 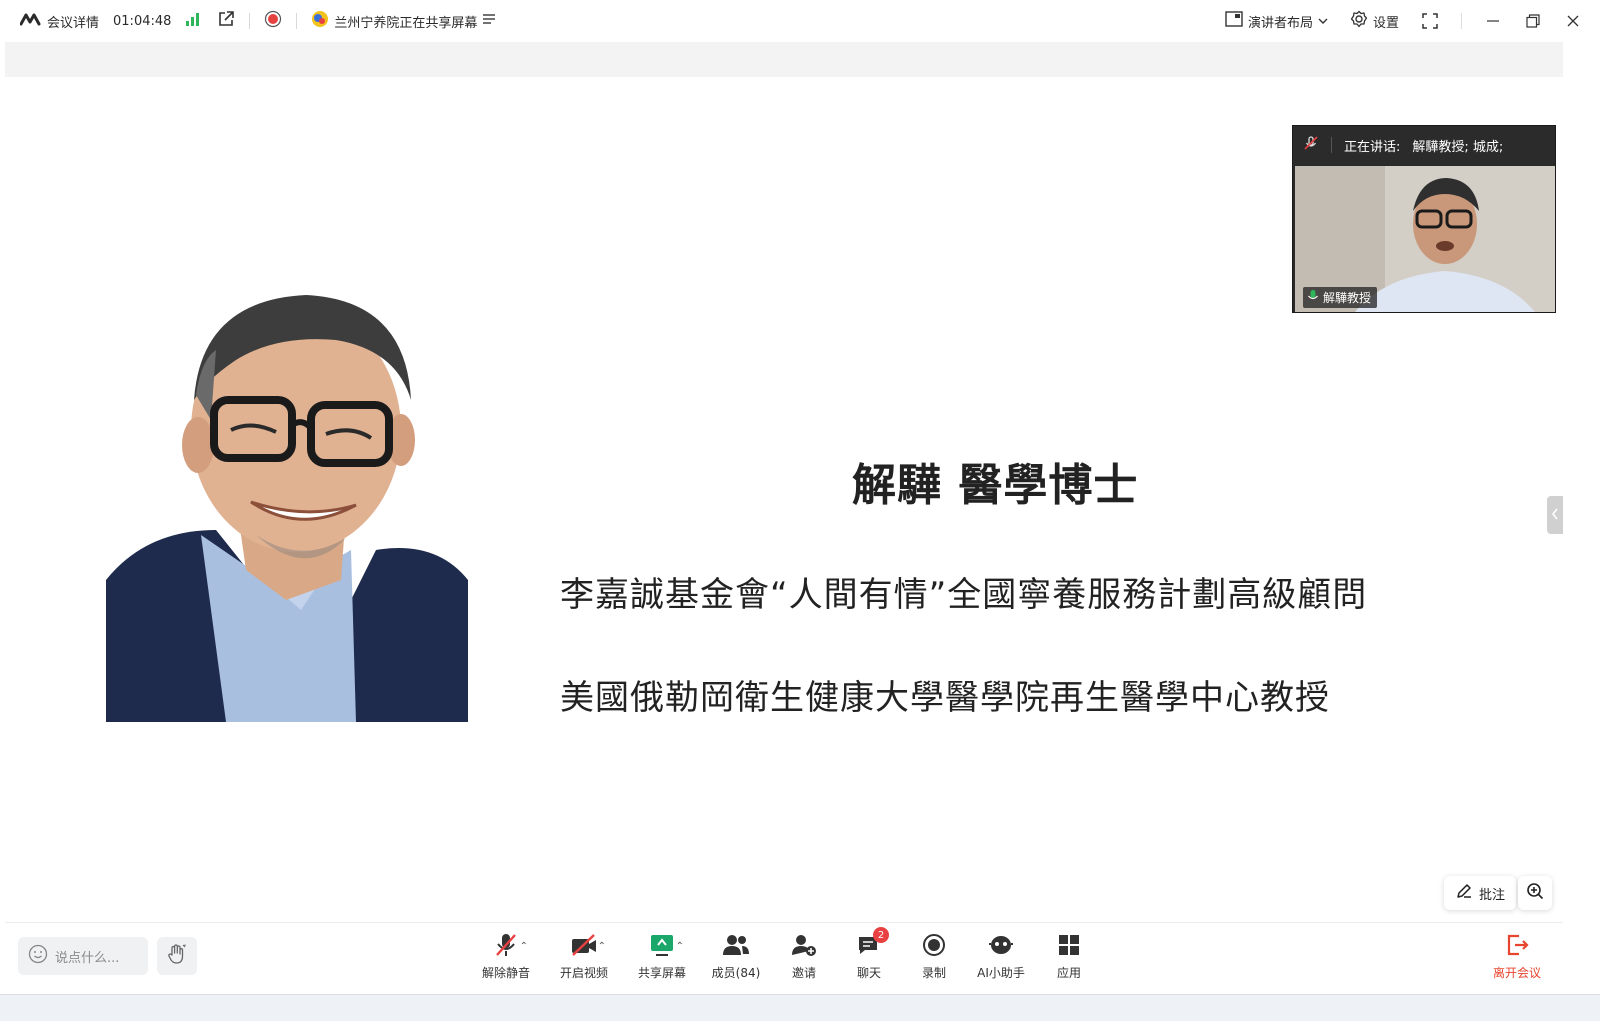 I want to click on elapsed-time: 01:04:48, so click(x=142, y=21).